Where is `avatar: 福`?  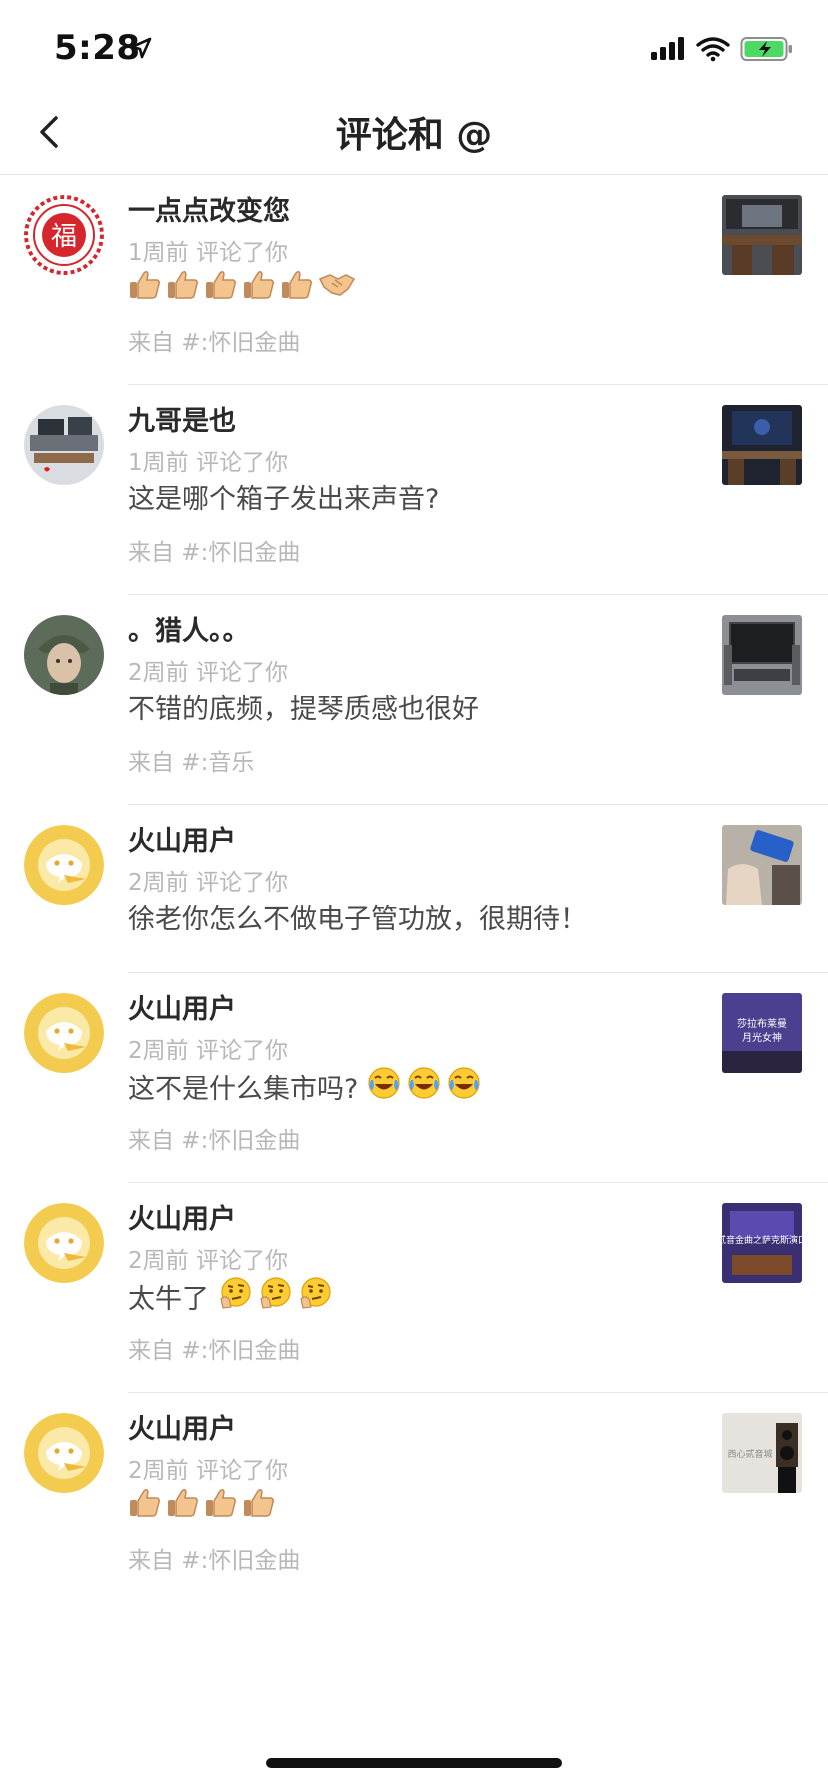
avatar: 福 is located at coordinates (64, 235).